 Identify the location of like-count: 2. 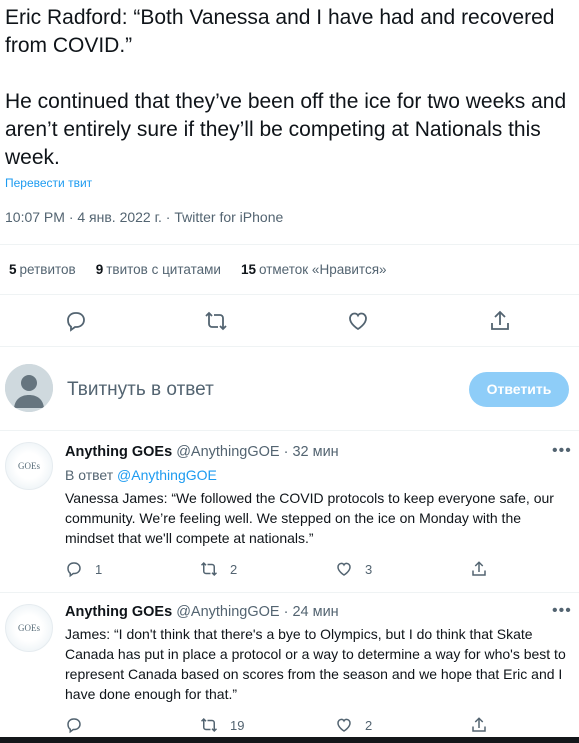
(369, 725).